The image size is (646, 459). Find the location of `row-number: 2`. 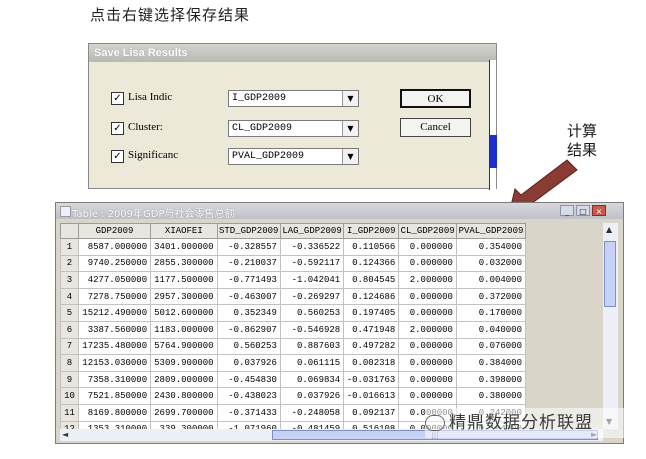

row-number: 2 is located at coordinates (69, 263).